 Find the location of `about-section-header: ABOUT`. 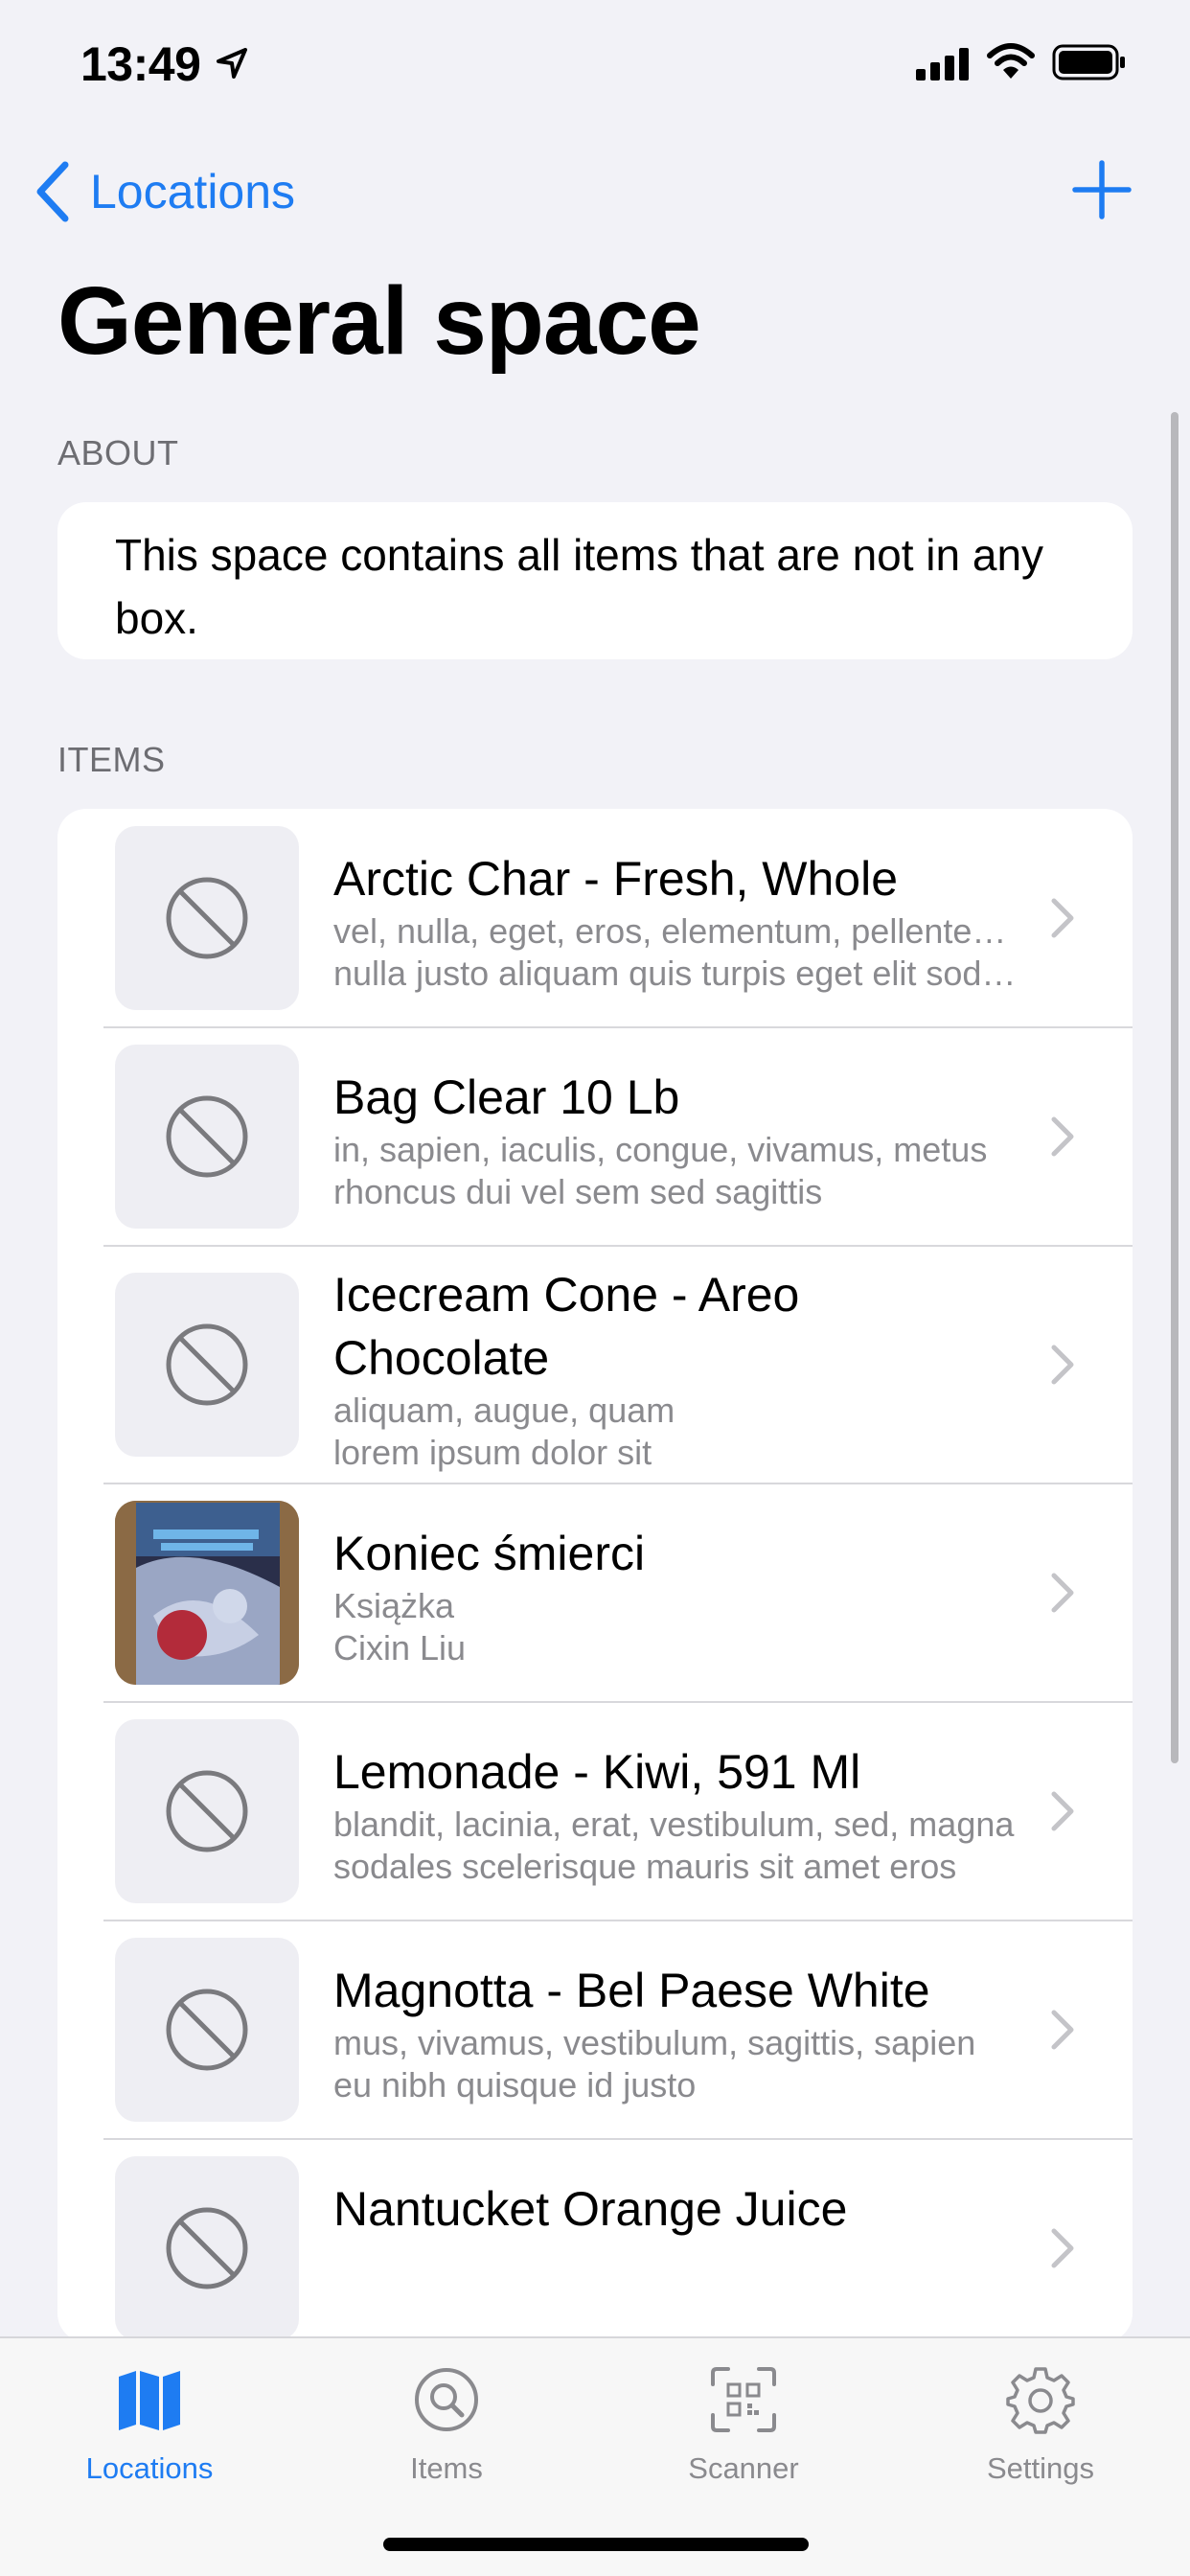

about-section-header: ABOUT is located at coordinates (118, 452).